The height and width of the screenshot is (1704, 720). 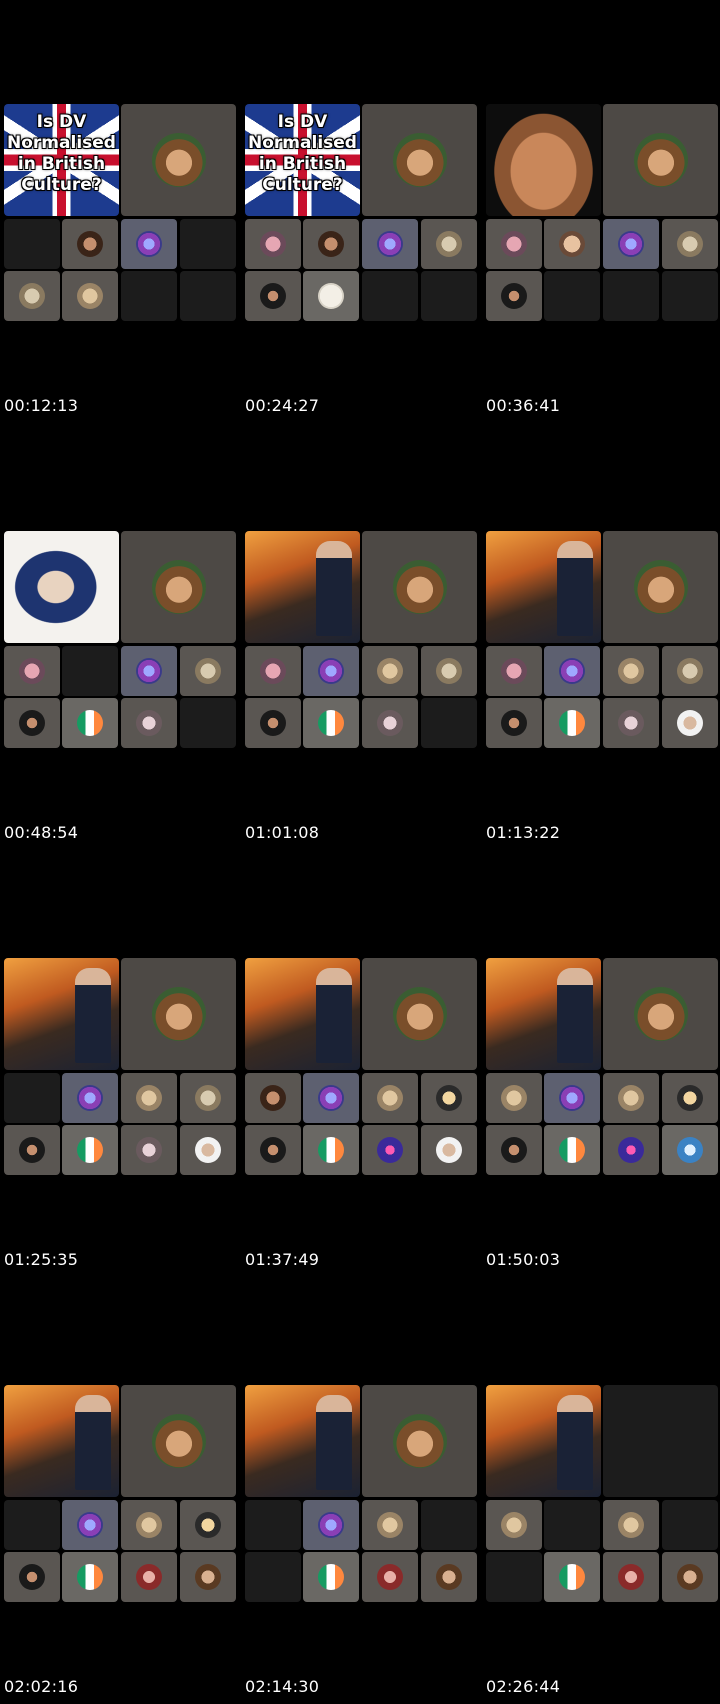 I want to click on pink-avatar-icon, so click(x=514, y=244).